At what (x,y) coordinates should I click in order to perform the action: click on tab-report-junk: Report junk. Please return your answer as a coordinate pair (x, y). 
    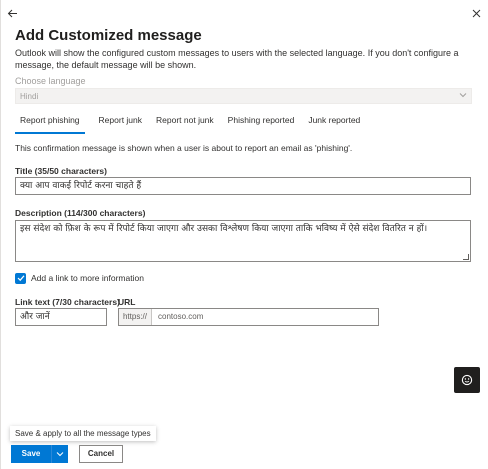
    Looking at the image, I should click on (120, 123).